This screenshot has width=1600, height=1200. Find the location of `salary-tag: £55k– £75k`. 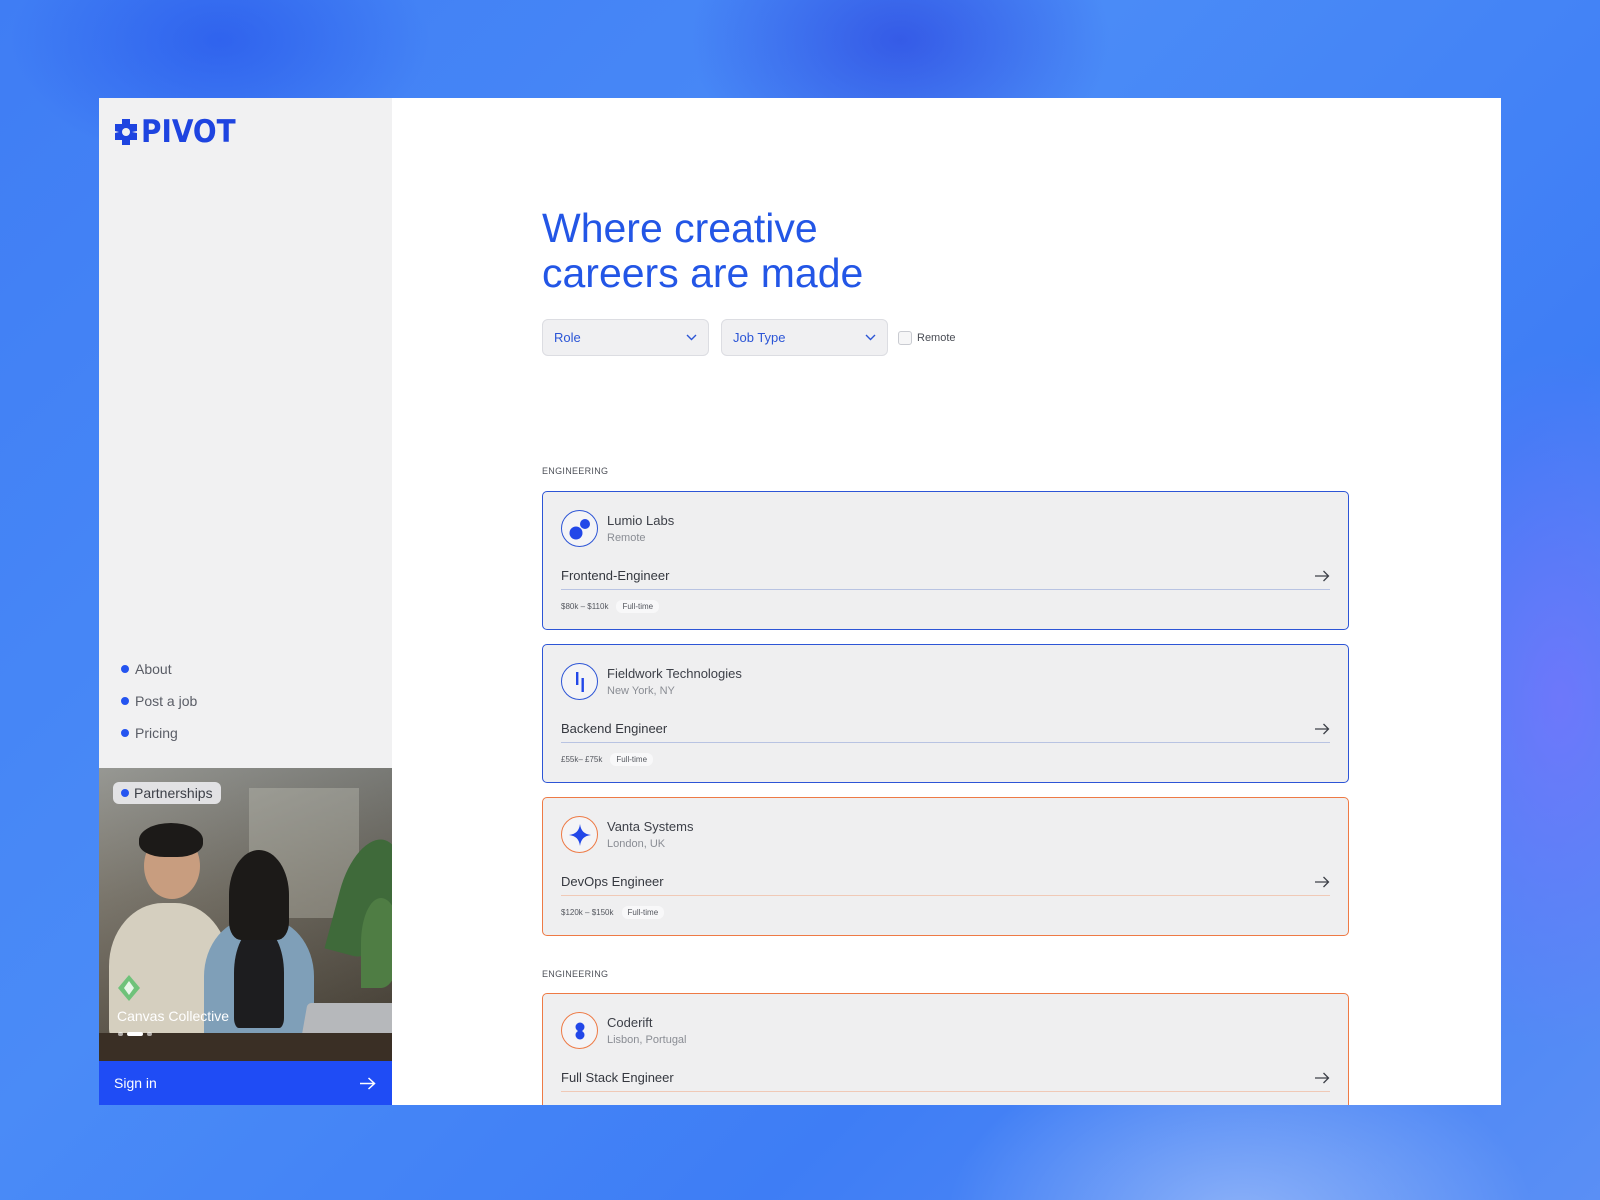

salary-tag: £55k– £75k is located at coordinates (582, 759).